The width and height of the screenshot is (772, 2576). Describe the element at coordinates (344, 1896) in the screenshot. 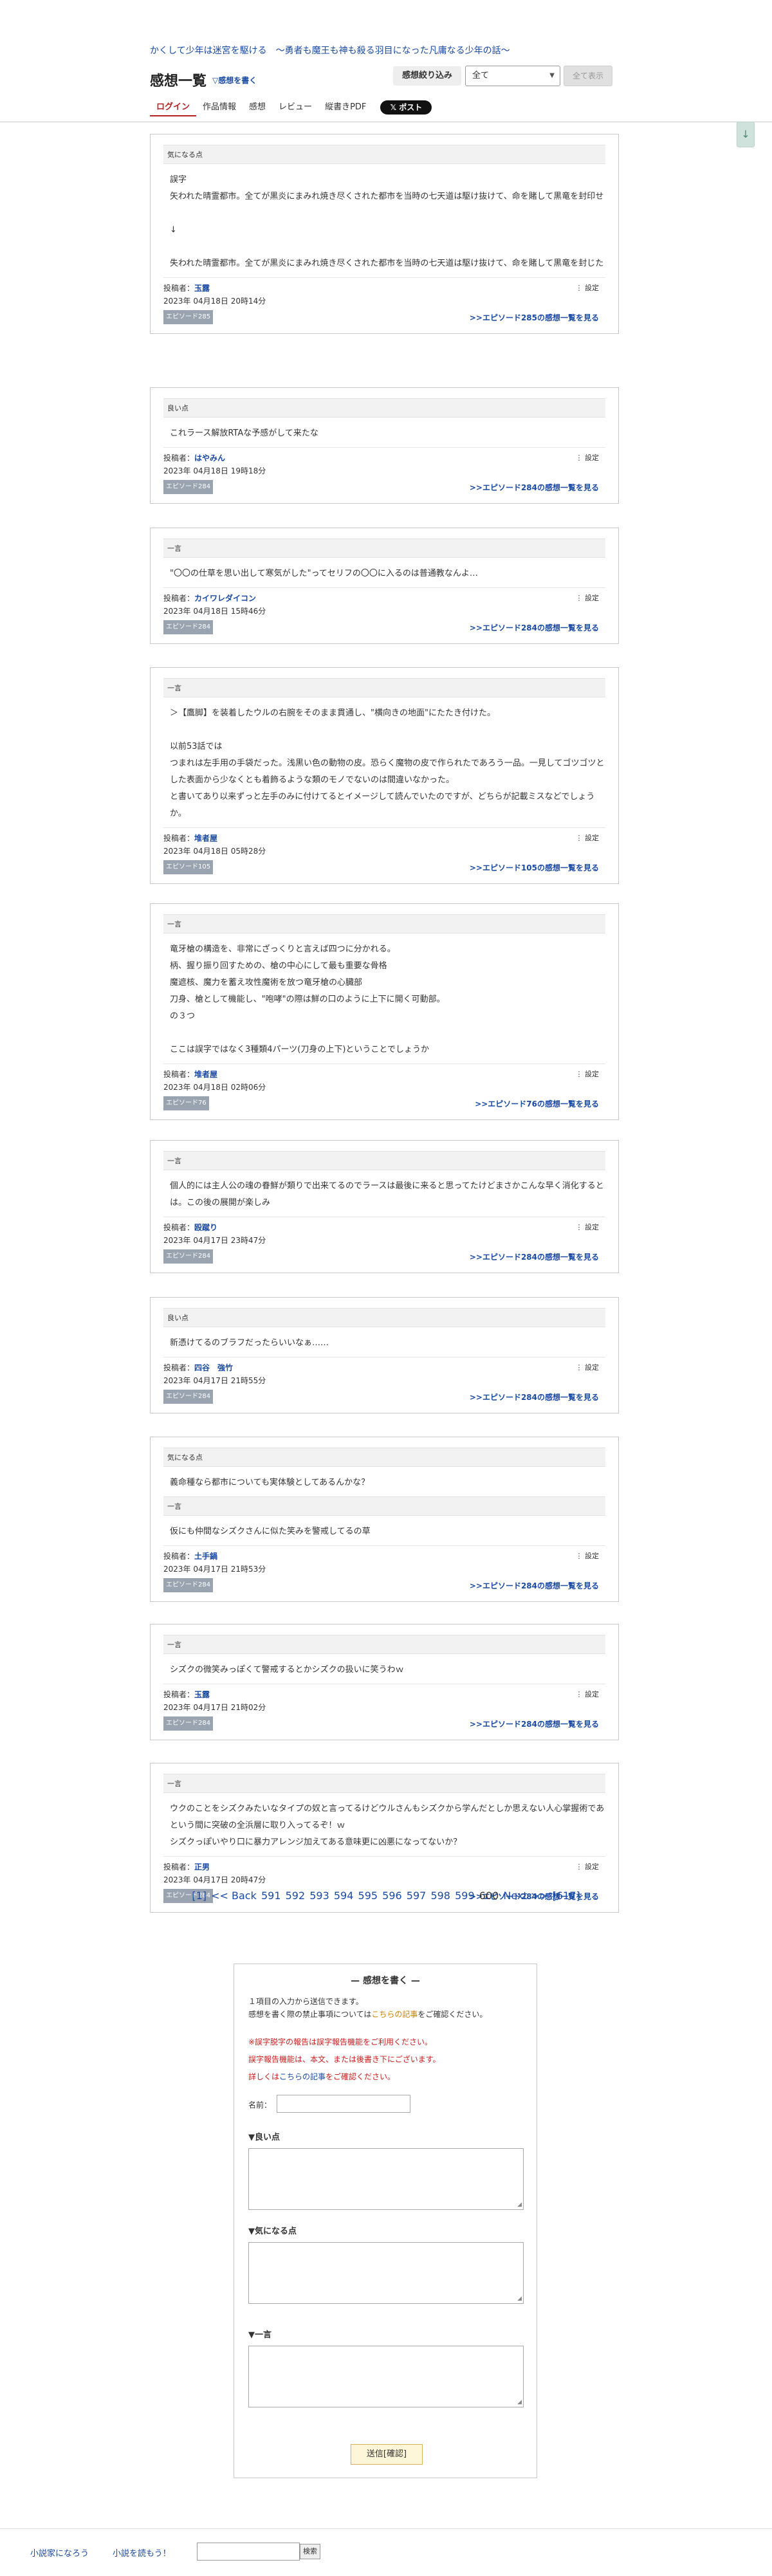

I see `page-link: 594` at that location.